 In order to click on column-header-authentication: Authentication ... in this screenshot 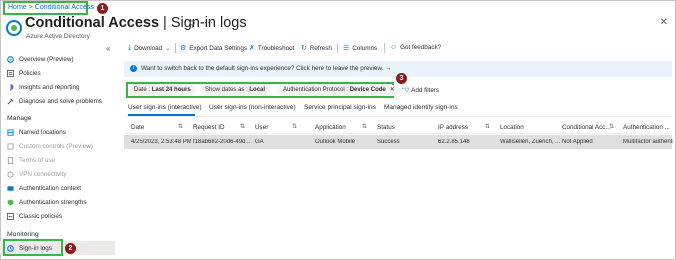, I will do `click(646, 127)`.